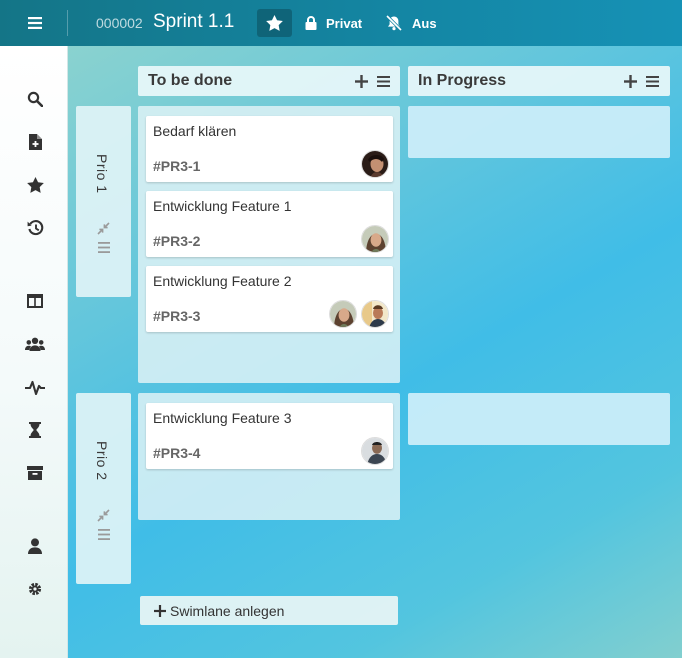 The width and height of the screenshot is (682, 658). Describe the element at coordinates (539, 81) in the screenshot. I see `column-header-in-progress: In Progress` at that location.